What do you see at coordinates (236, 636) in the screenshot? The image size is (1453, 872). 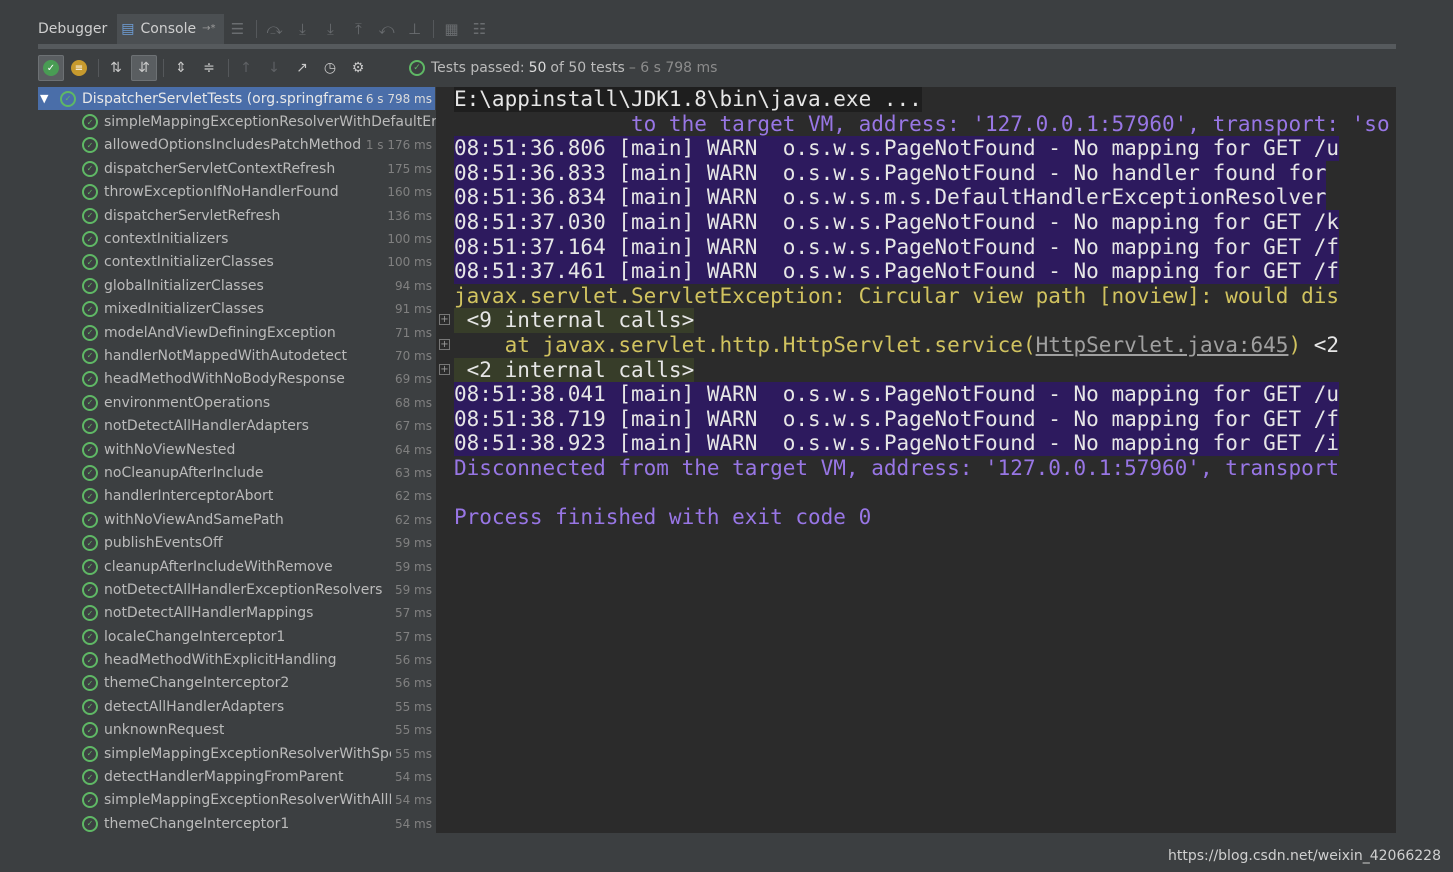 I see `test-row: ✓ localeChangeInterceptor1 57 ms` at bounding box center [236, 636].